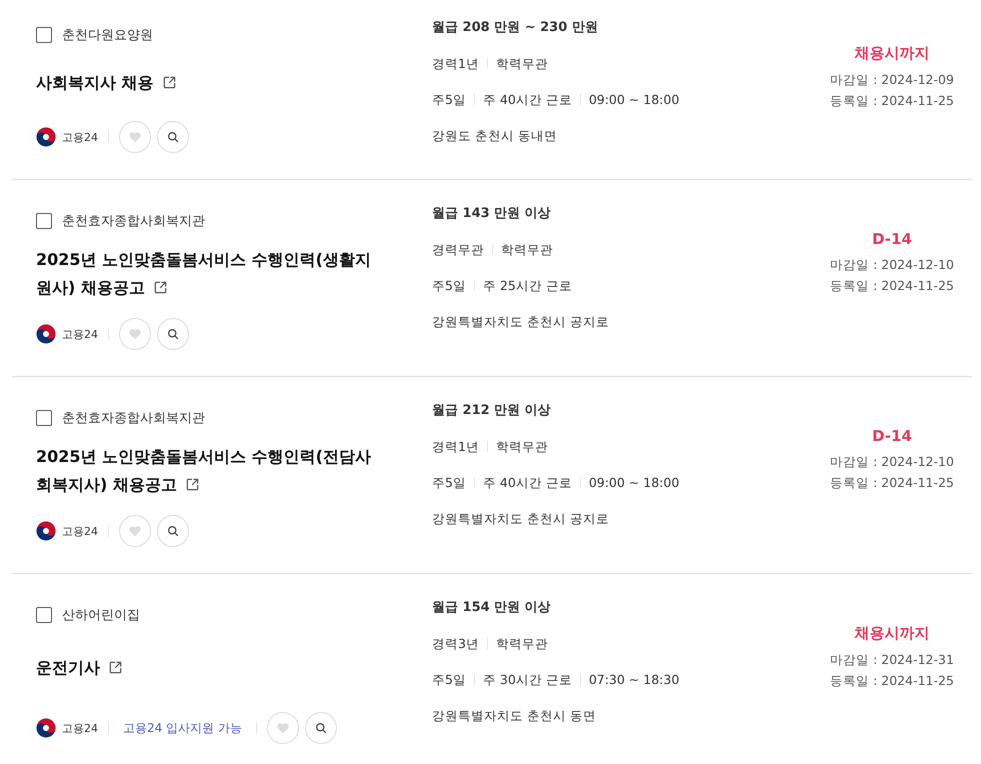 This screenshot has width=981, height=764. Describe the element at coordinates (106, 82) in the screenshot. I see `job-title-link: 사회복지사 채용` at that location.